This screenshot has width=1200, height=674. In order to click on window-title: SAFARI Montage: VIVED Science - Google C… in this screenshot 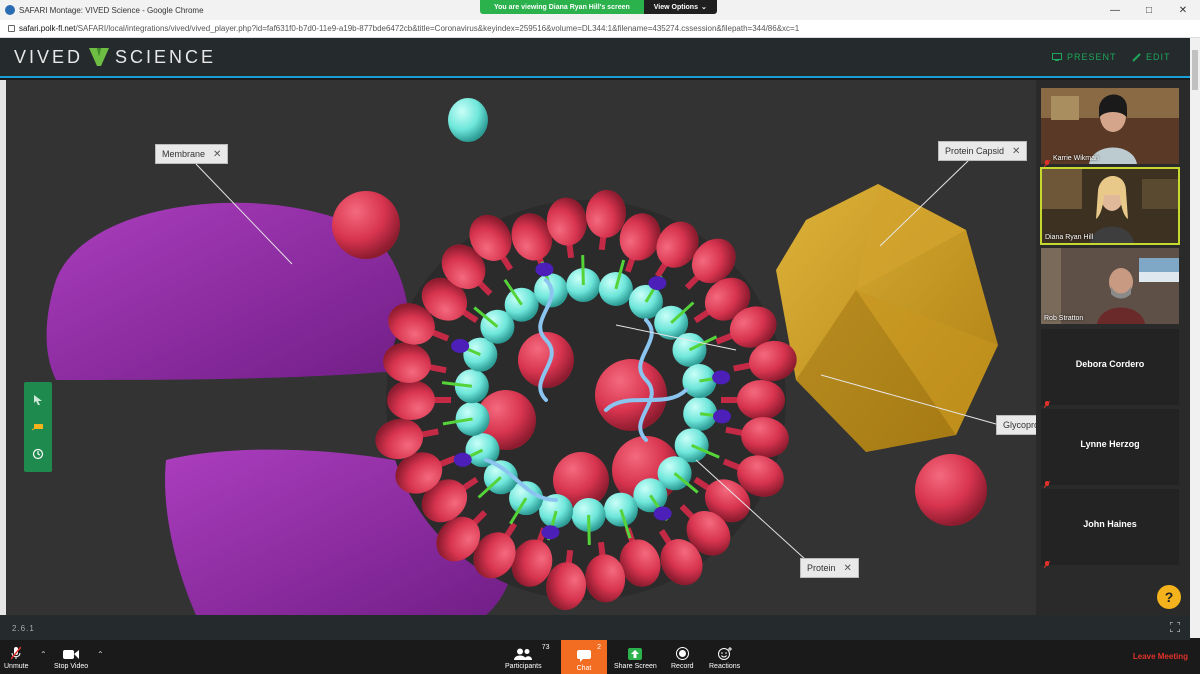, I will do `click(111, 10)`.